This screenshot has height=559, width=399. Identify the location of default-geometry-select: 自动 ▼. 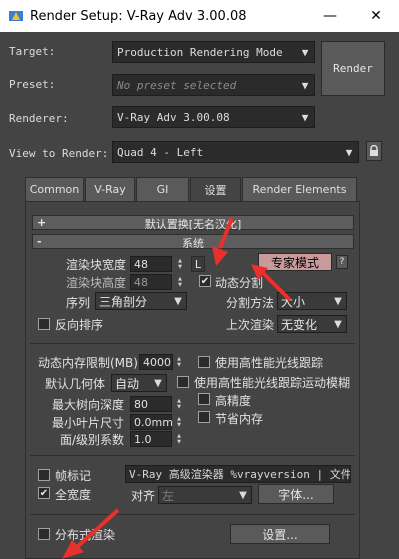
(139, 383).